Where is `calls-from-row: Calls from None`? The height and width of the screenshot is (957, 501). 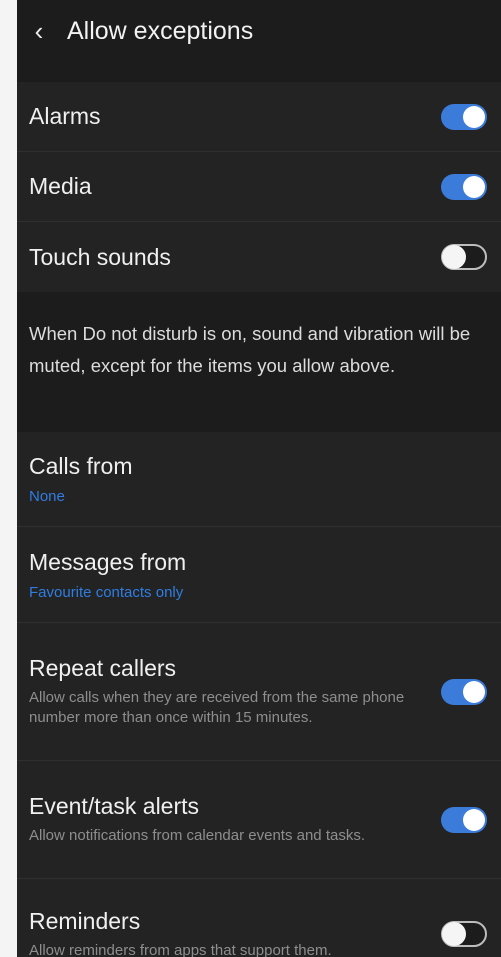 calls-from-row: Calls from None is located at coordinates (259, 479).